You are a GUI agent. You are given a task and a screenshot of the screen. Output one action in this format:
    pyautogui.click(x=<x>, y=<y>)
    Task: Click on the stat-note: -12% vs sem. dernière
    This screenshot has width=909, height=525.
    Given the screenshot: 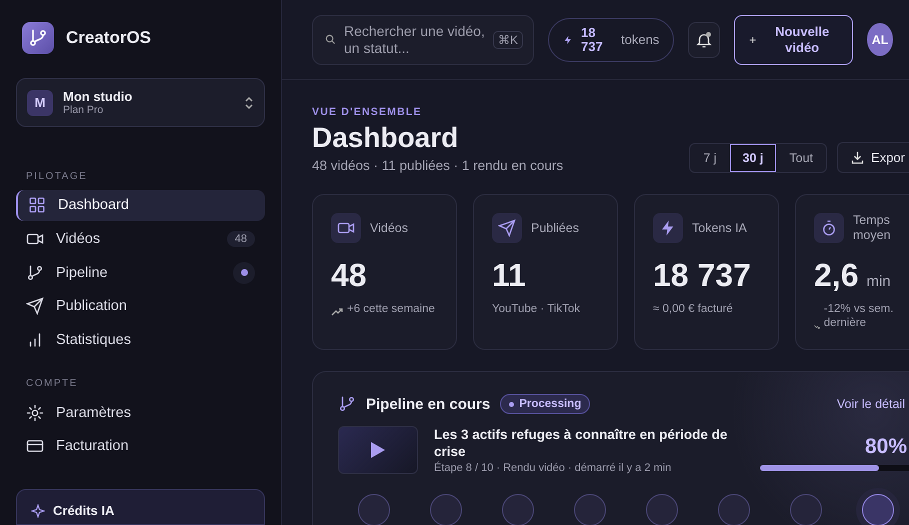 What is the action you would take?
    pyautogui.click(x=859, y=316)
    